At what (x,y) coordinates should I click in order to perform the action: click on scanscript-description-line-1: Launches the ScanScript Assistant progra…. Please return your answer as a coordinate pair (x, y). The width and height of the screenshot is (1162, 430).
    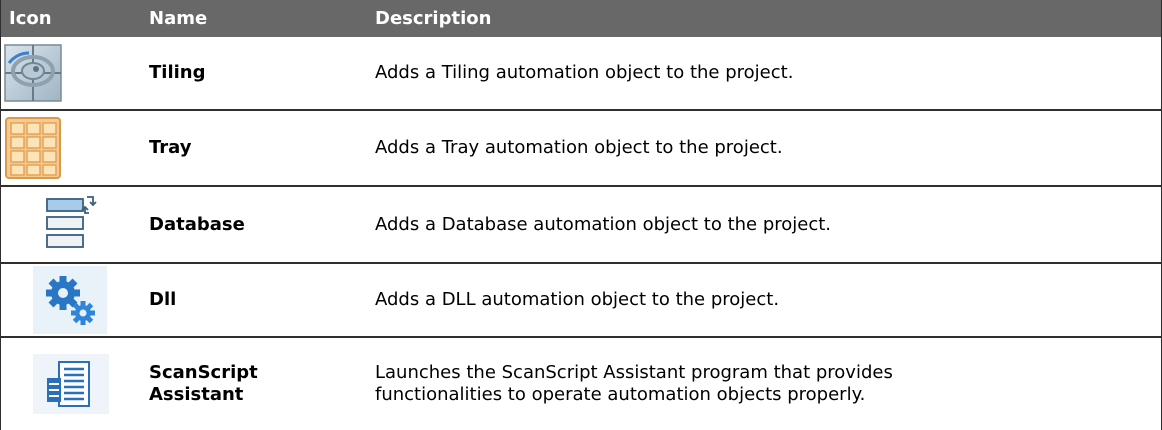
    Looking at the image, I should click on (634, 372).